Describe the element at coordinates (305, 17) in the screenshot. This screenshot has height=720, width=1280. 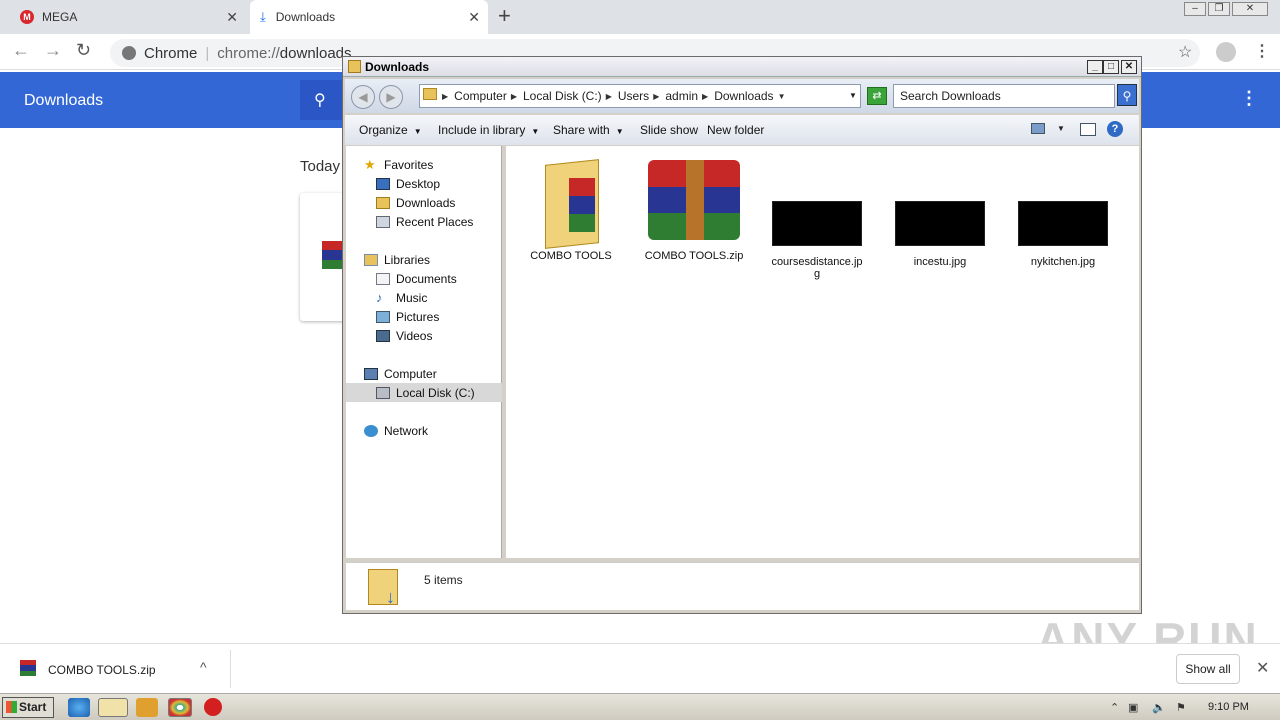
I see `tab-downloads-label: Downloads` at that location.